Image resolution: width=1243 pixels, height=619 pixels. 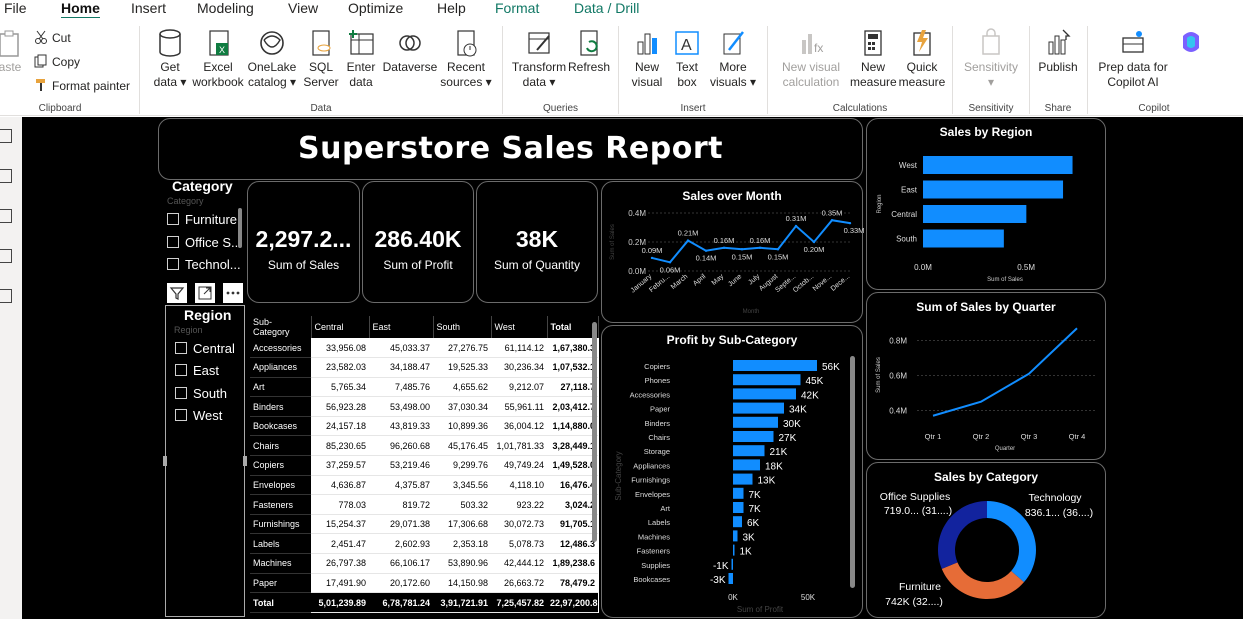 I want to click on region-slicer: Region Region Central East South West, so click(x=205, y=461).